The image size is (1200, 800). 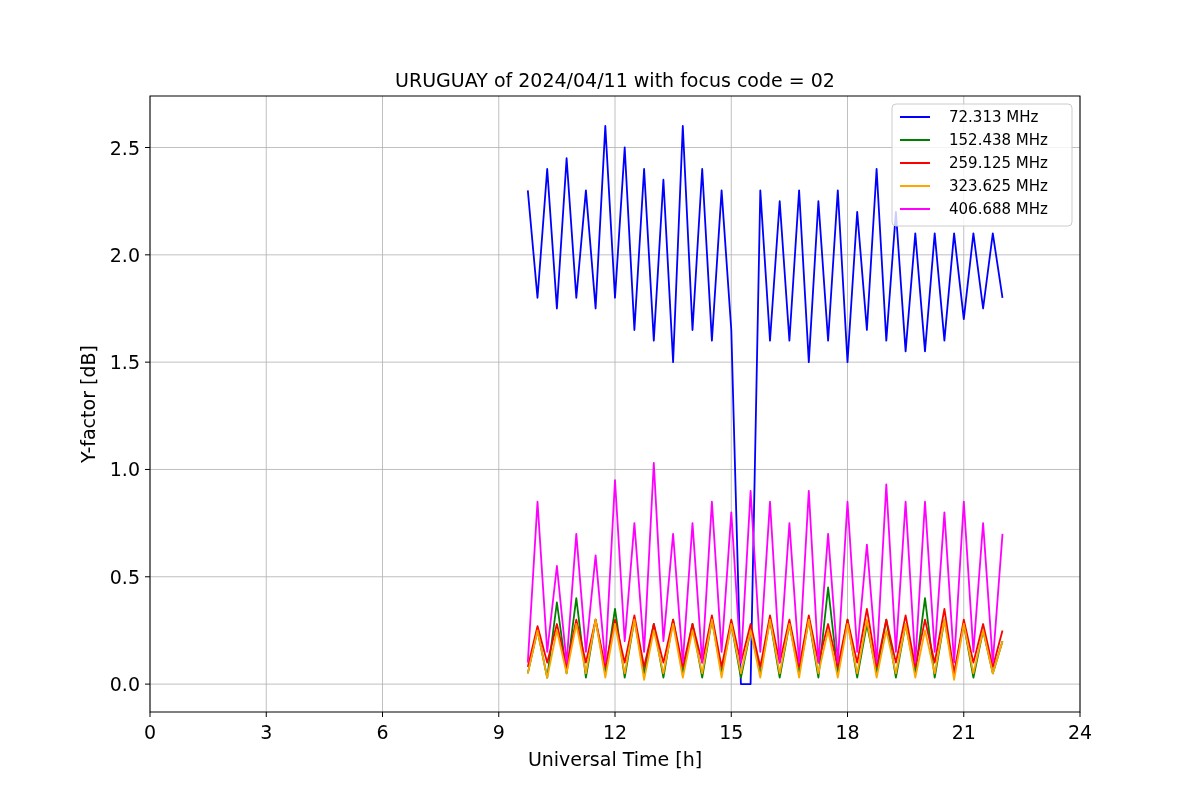 What do you see at coordinates (124, 362) in the screenshot?
I see `tick-label: 1.5` at bounding box center [124, 362].